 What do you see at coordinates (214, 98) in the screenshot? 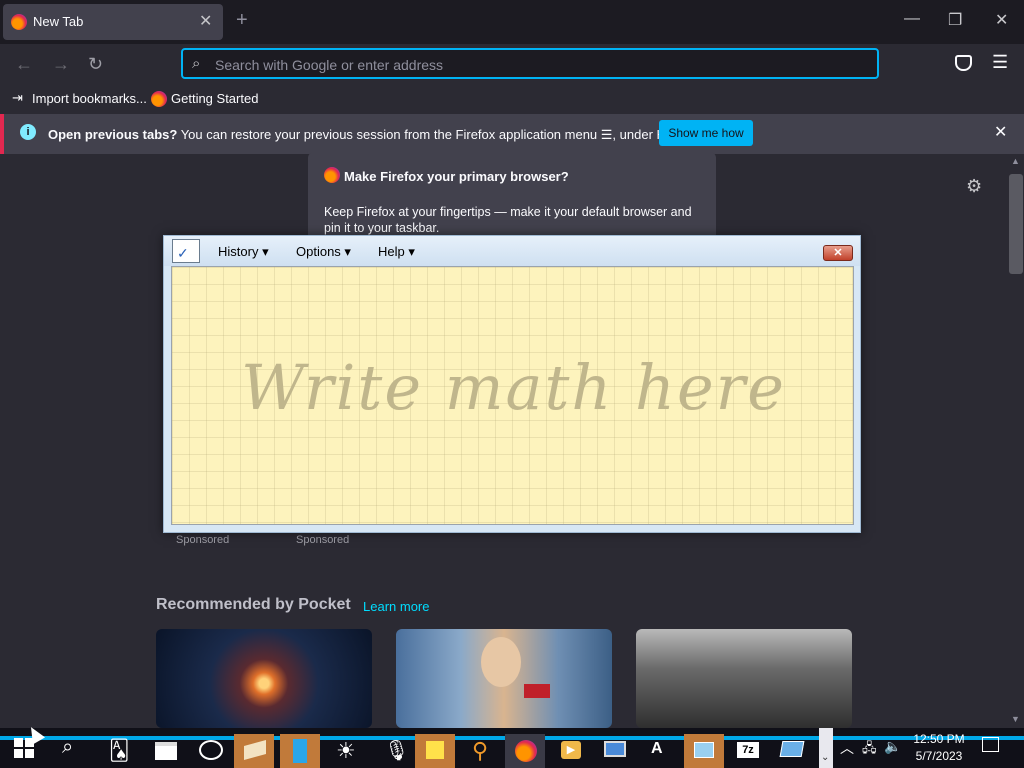
I see `bookmark-getting-started: Getting Started` at bounding box center [214, 98].